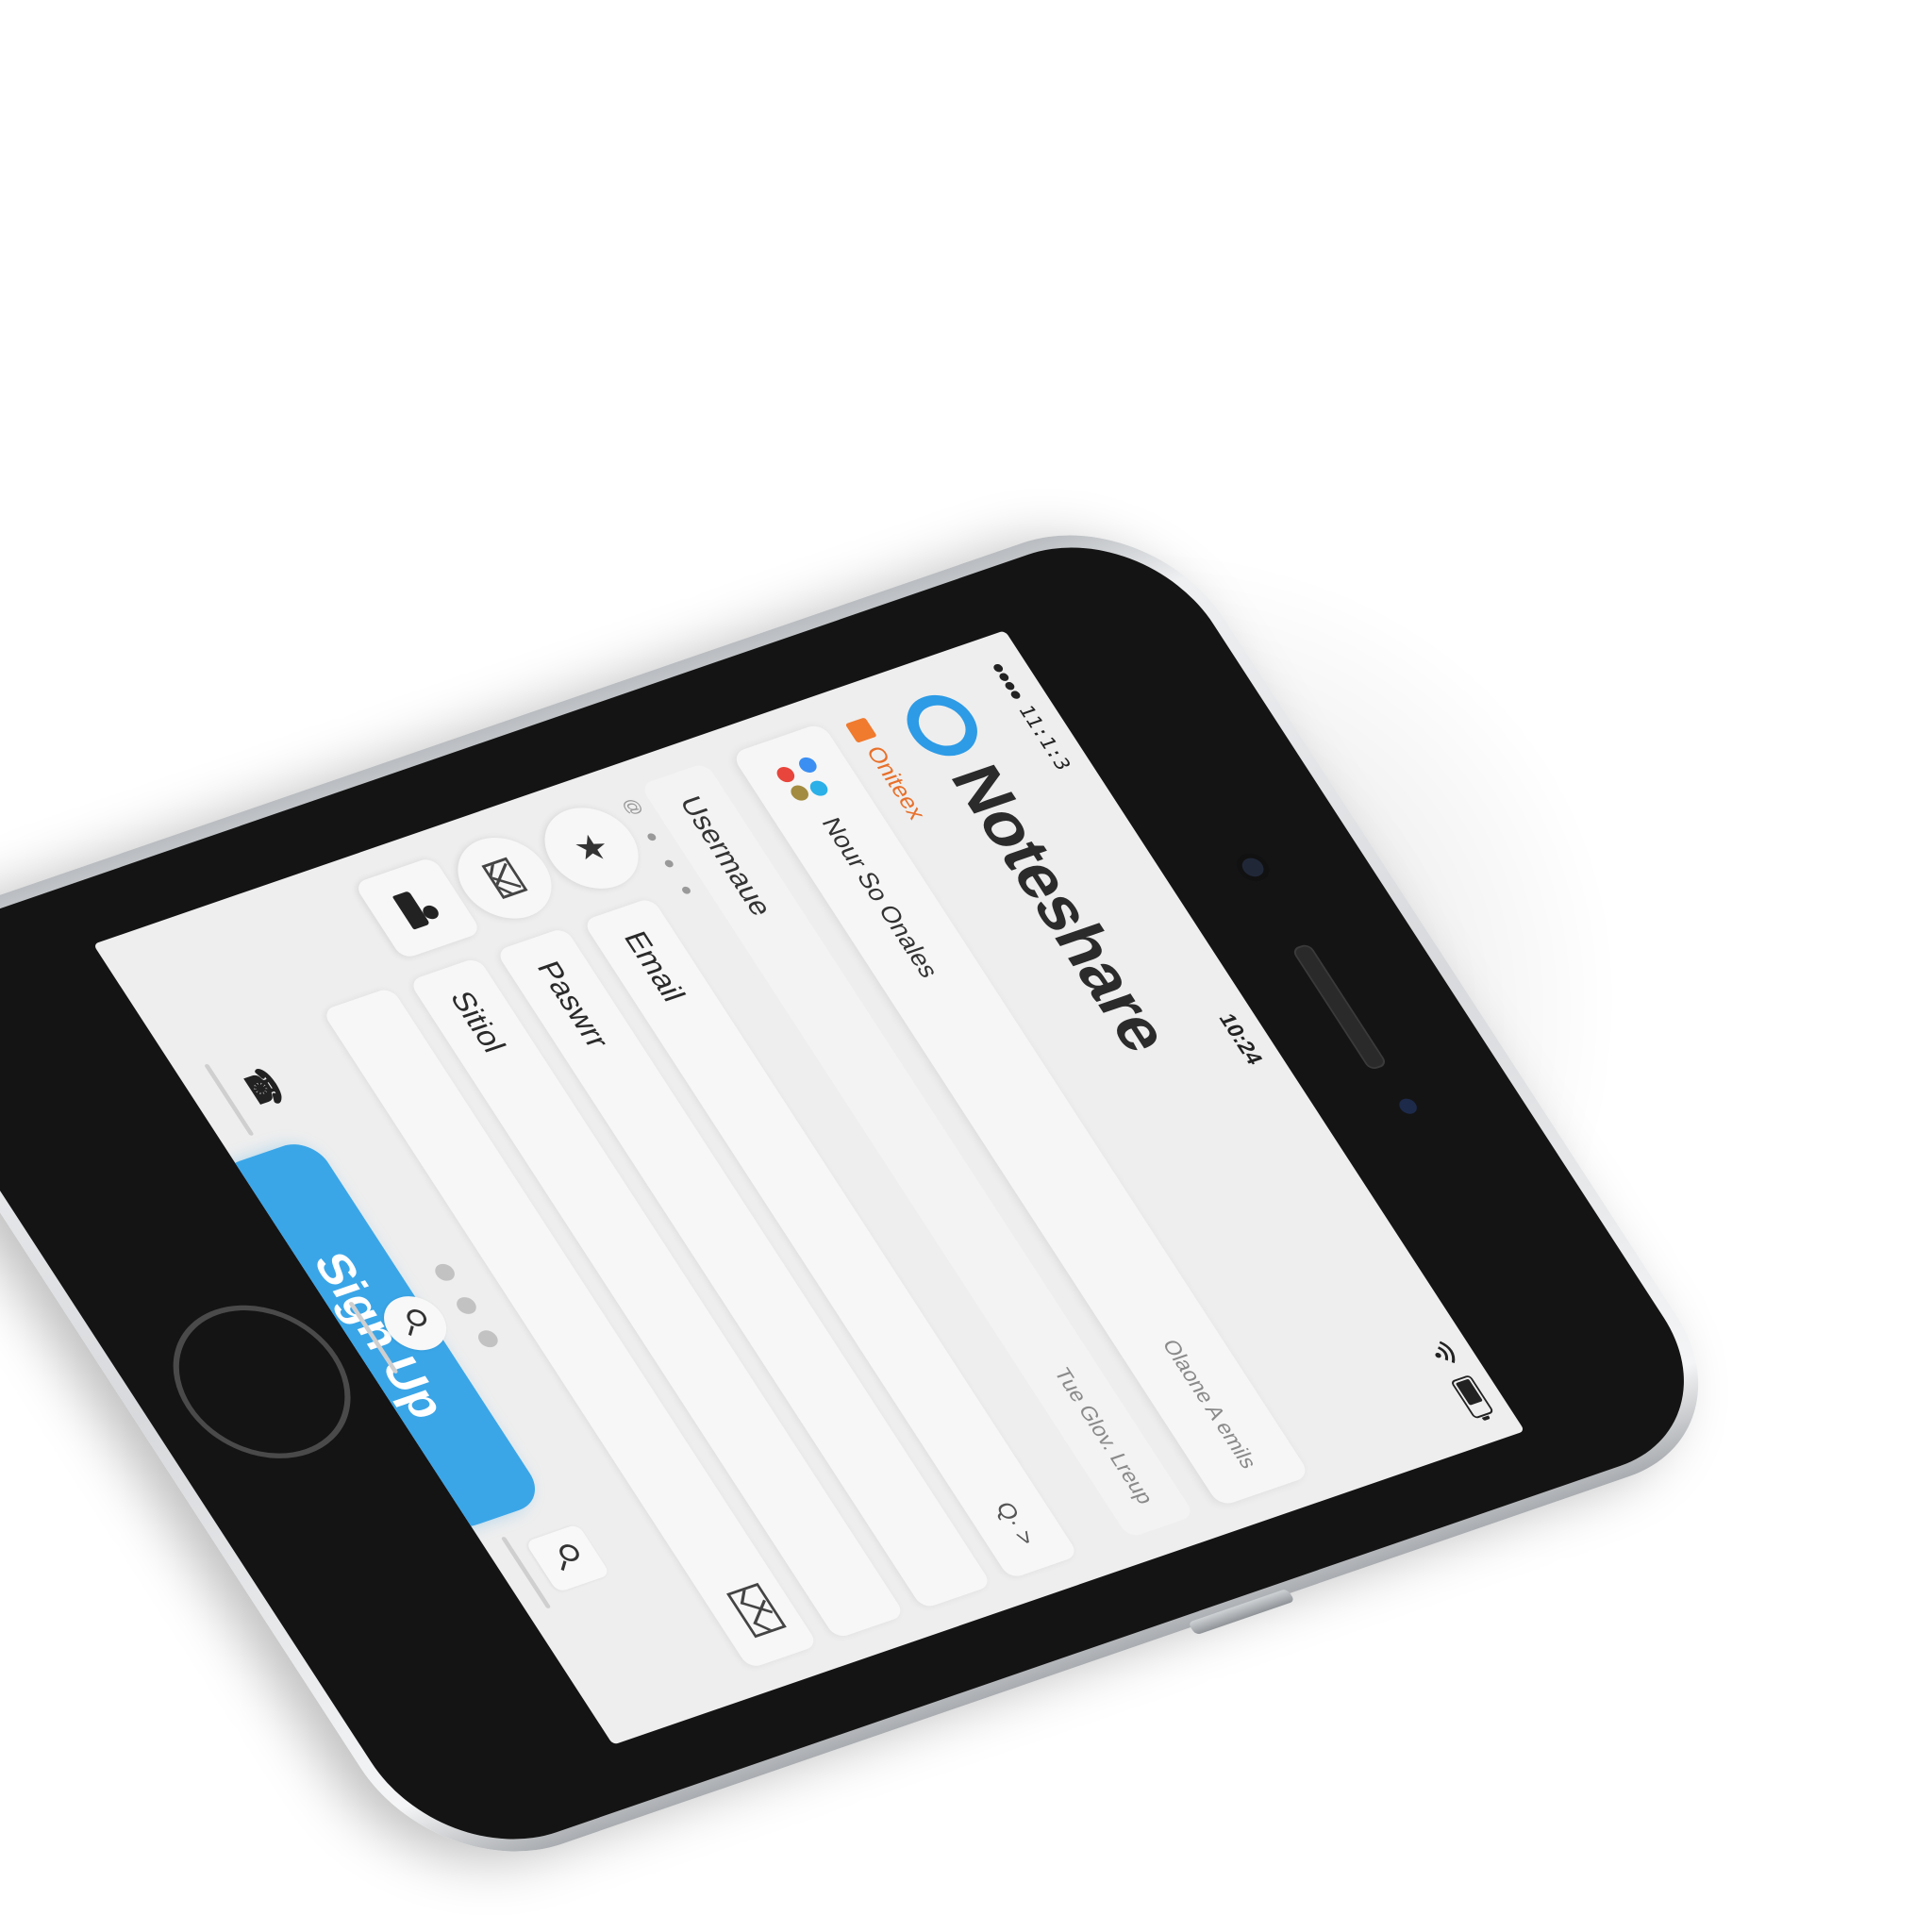 This screenshot has height=1932, width=1932. What do you see at coordinates (573, 1005) in the screenshot?
I see `password-label: Paswrr` at bounding box center [573, 1005].